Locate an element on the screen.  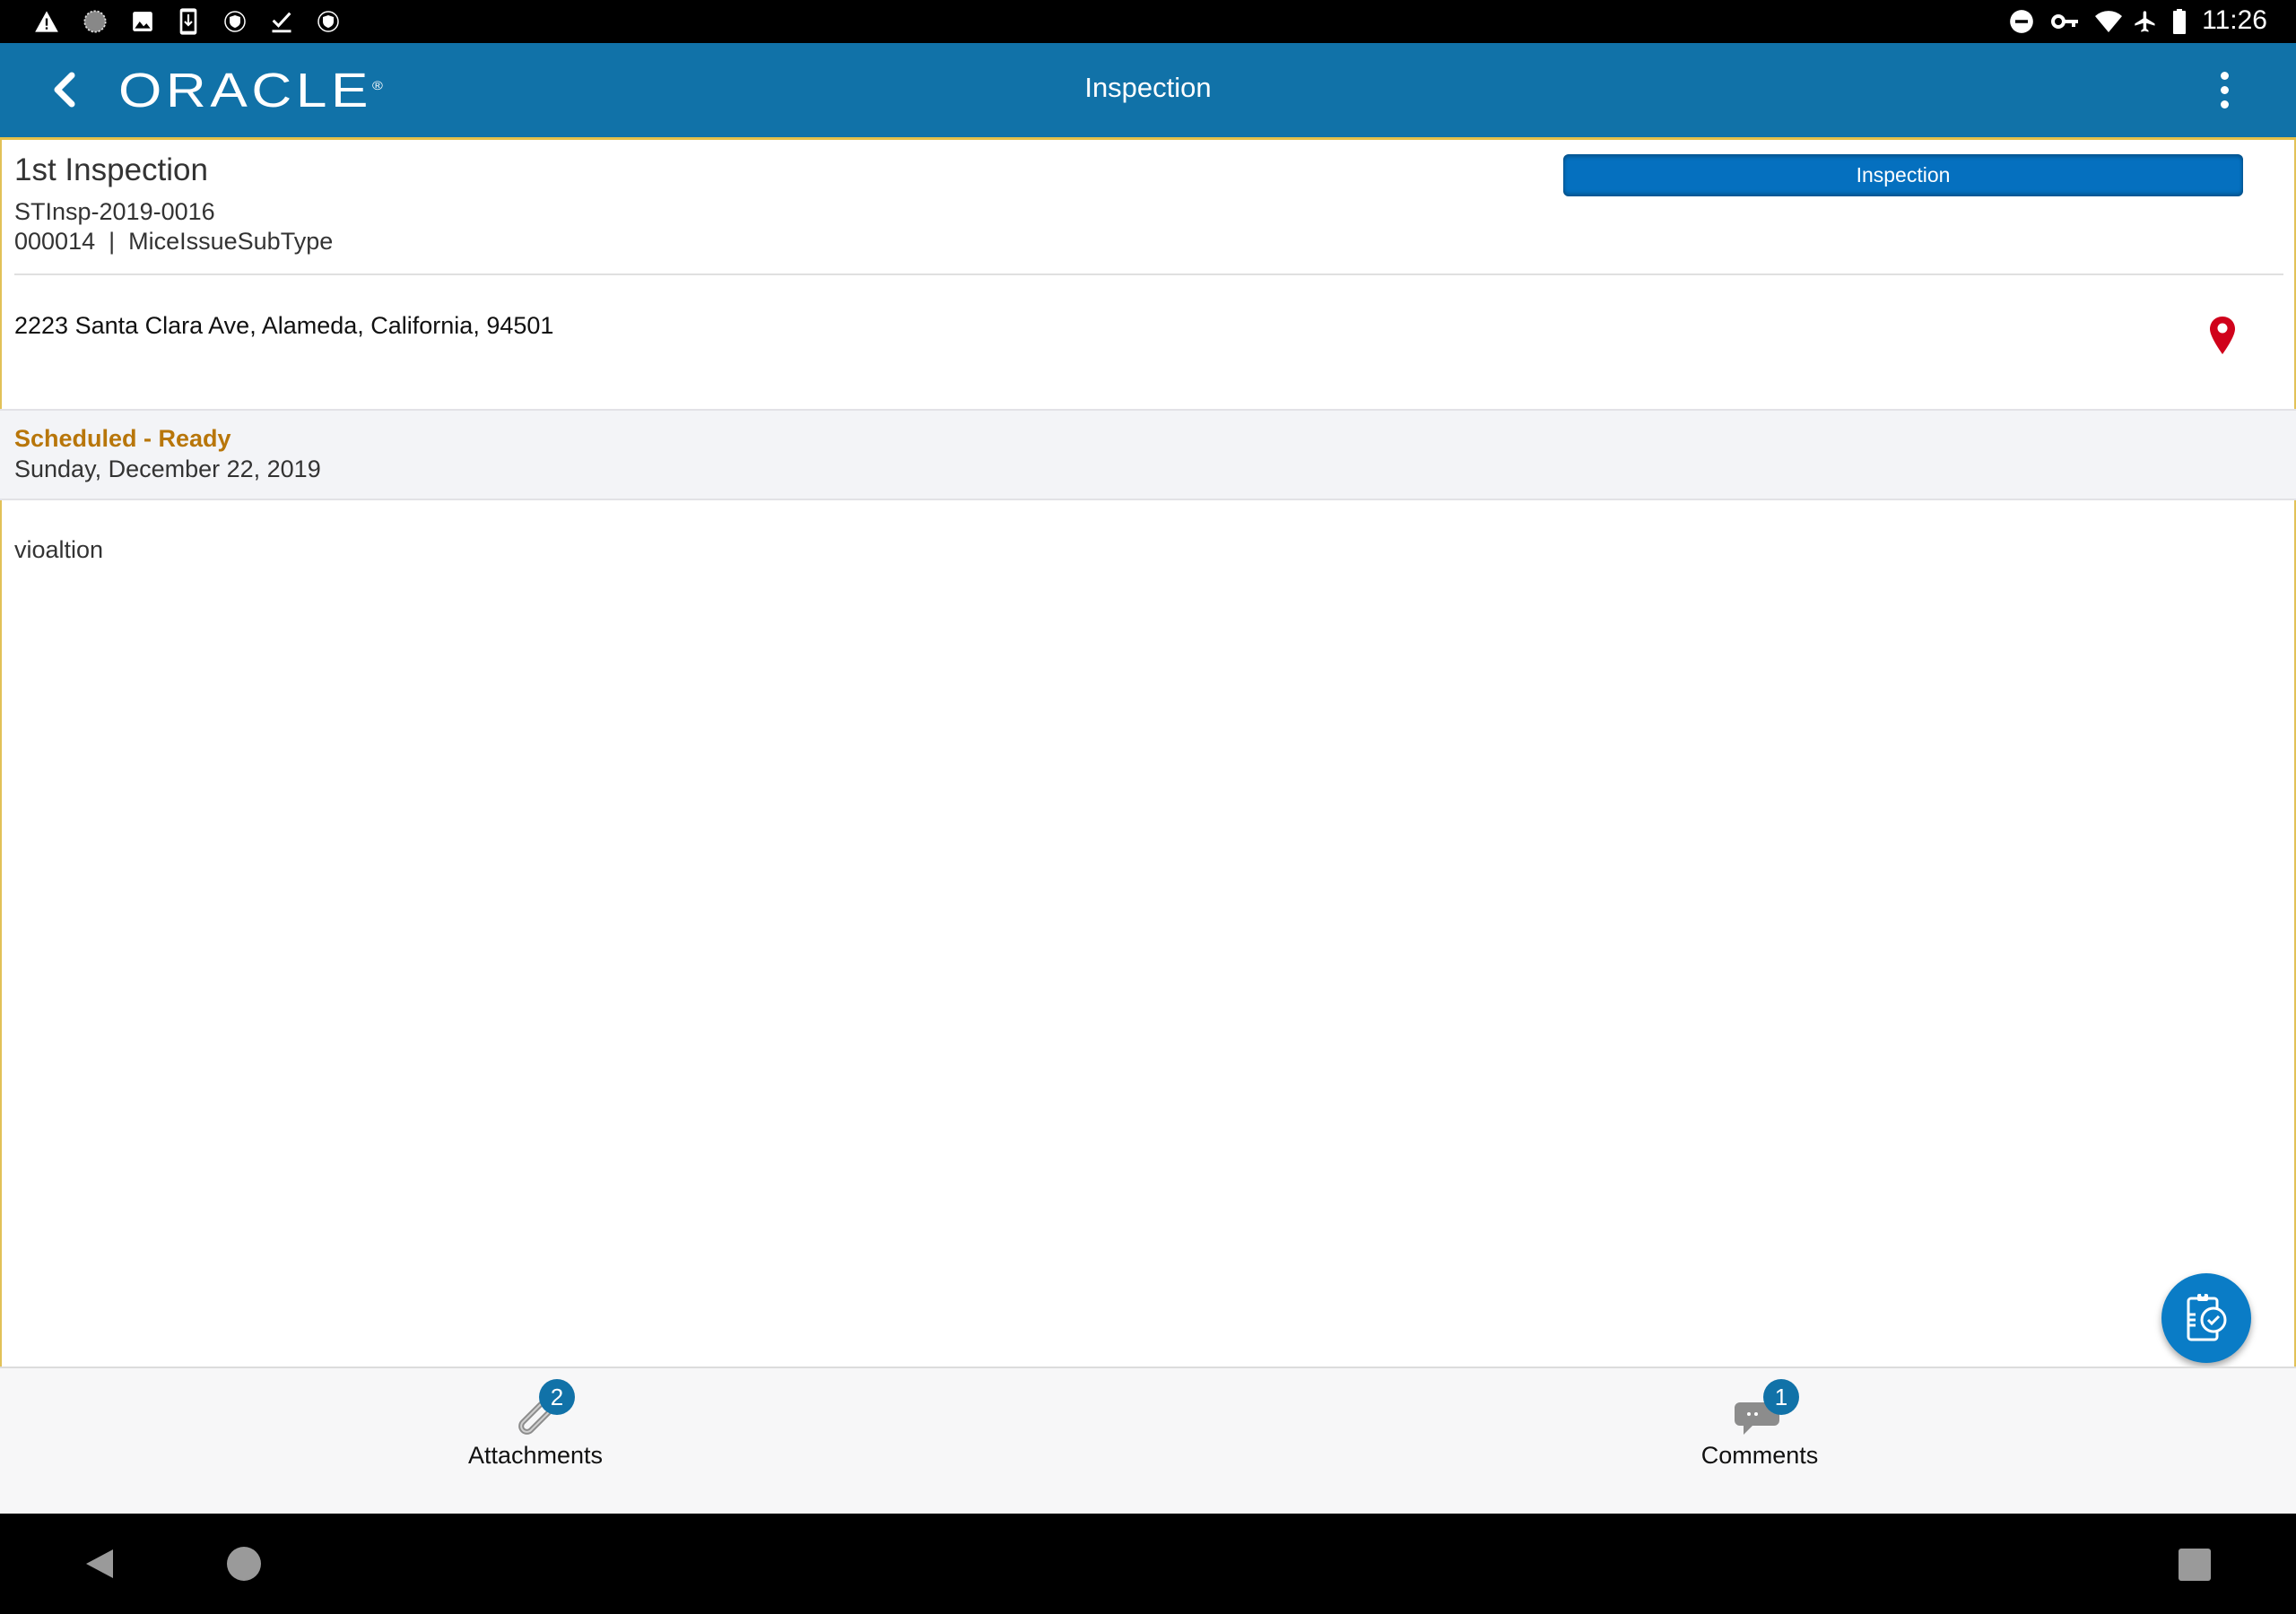
circle-home-icon is located at coordinates (244, 1564).